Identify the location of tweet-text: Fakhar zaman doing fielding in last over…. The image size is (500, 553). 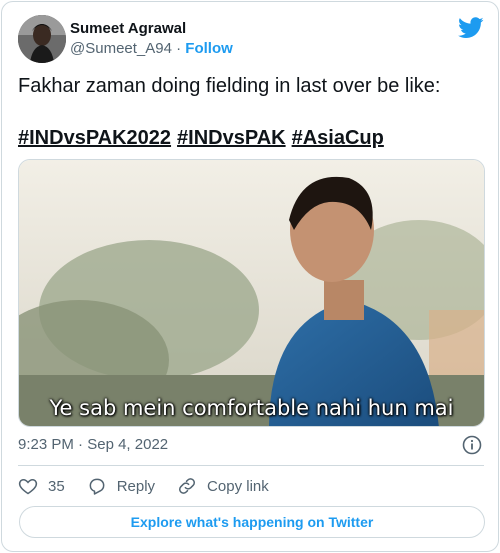
(229, 86).